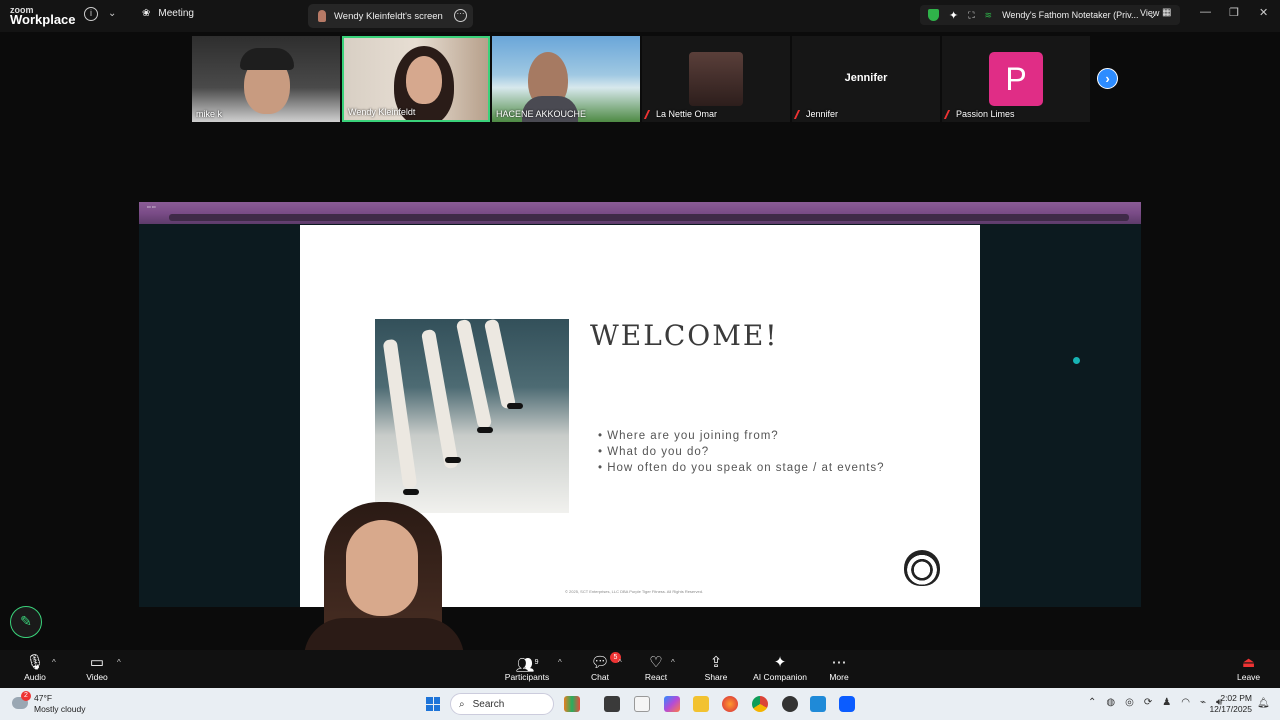 Image resolution: width=1280 pixels, height=720 pixels. I want to click on react-label: React, so click(656, 677).